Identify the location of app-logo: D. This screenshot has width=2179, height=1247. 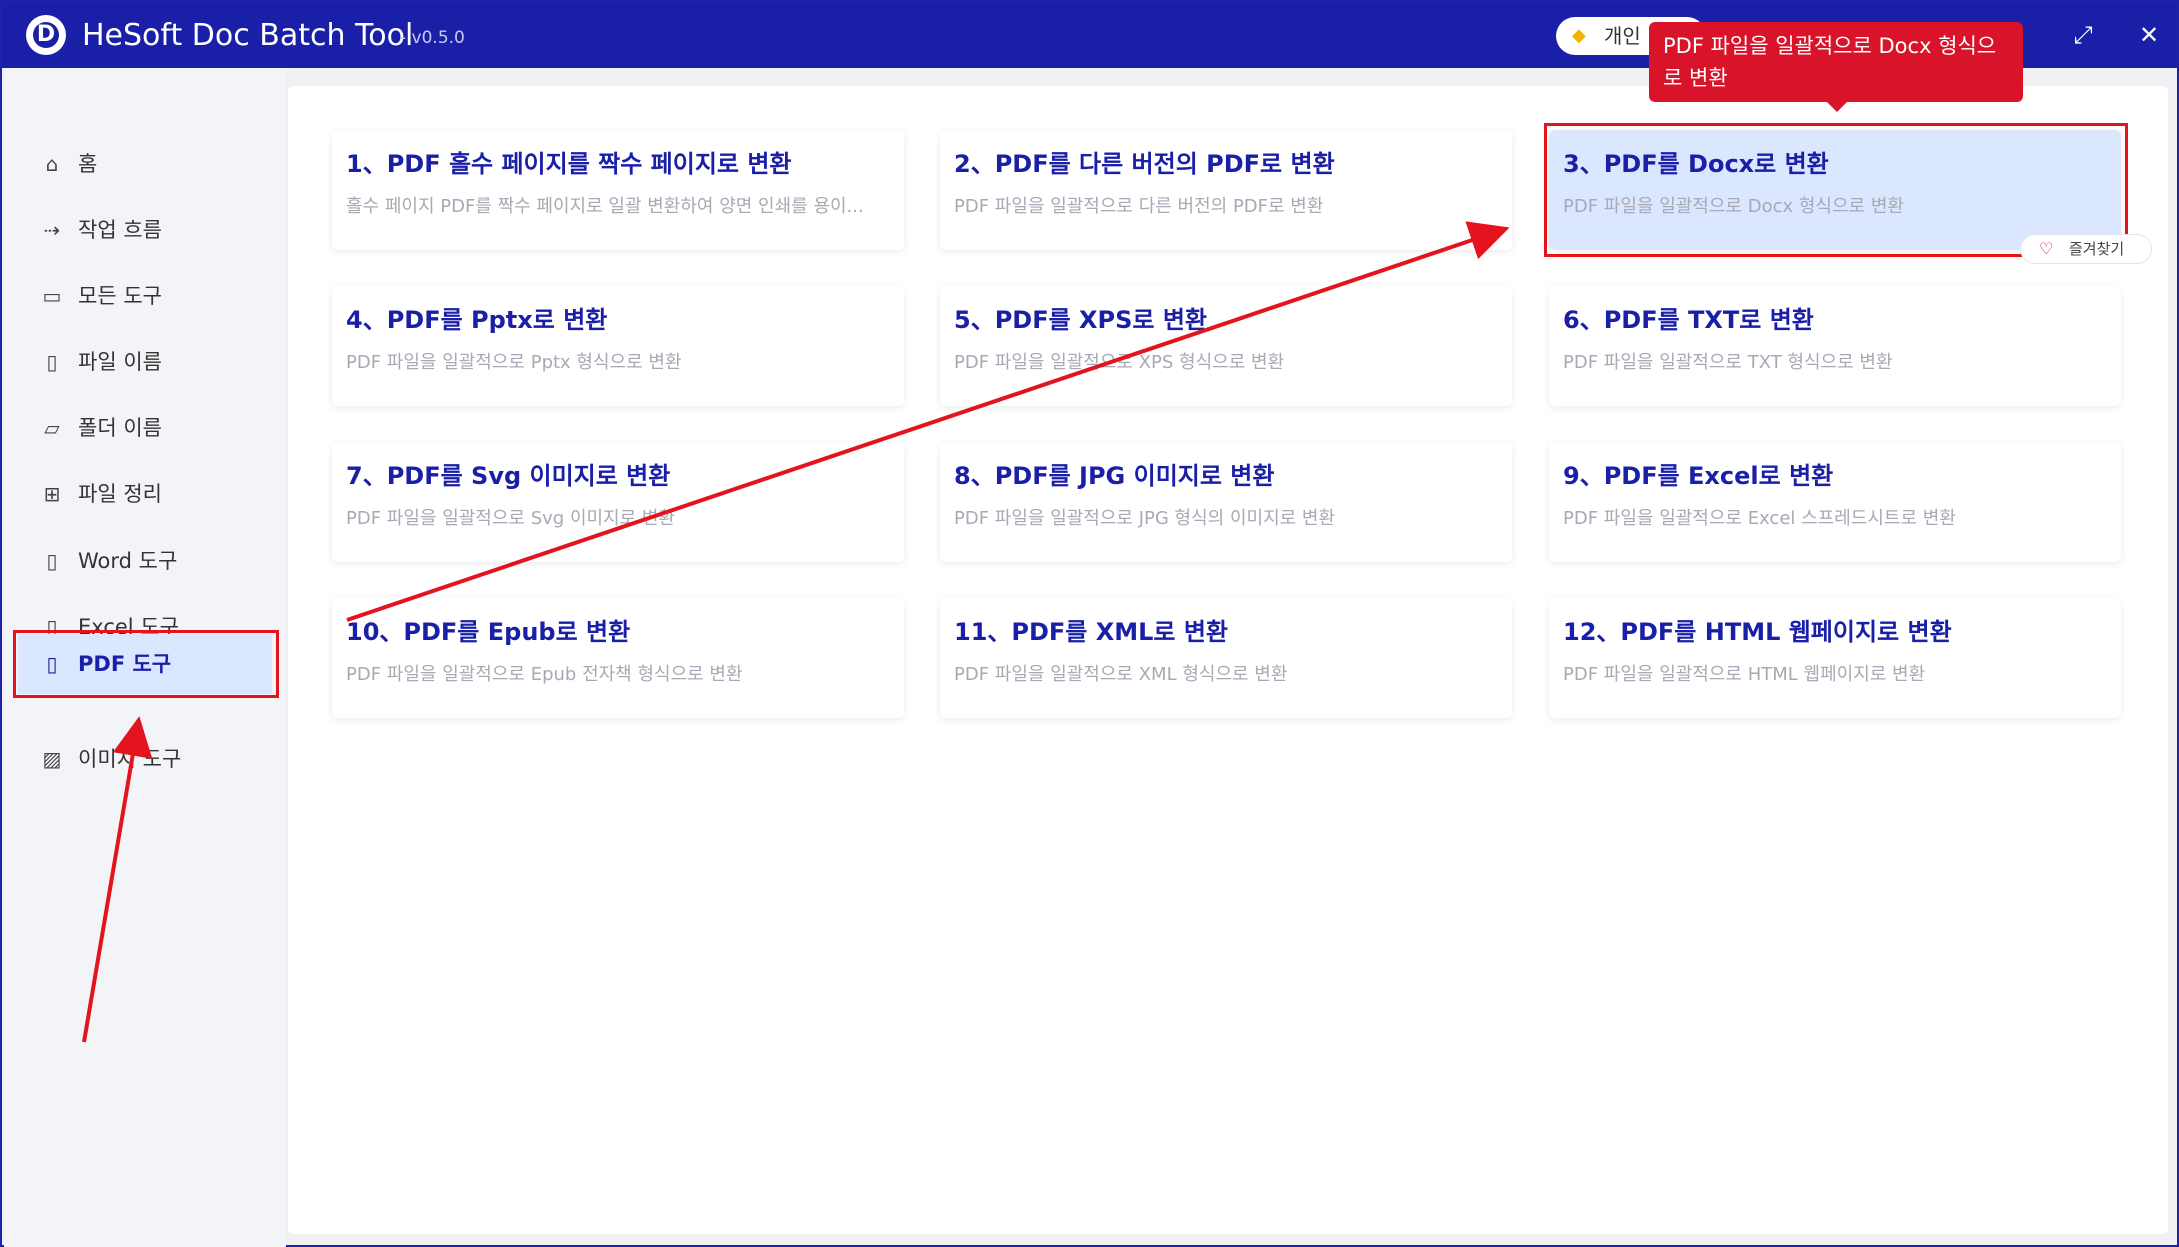
(46, 35).